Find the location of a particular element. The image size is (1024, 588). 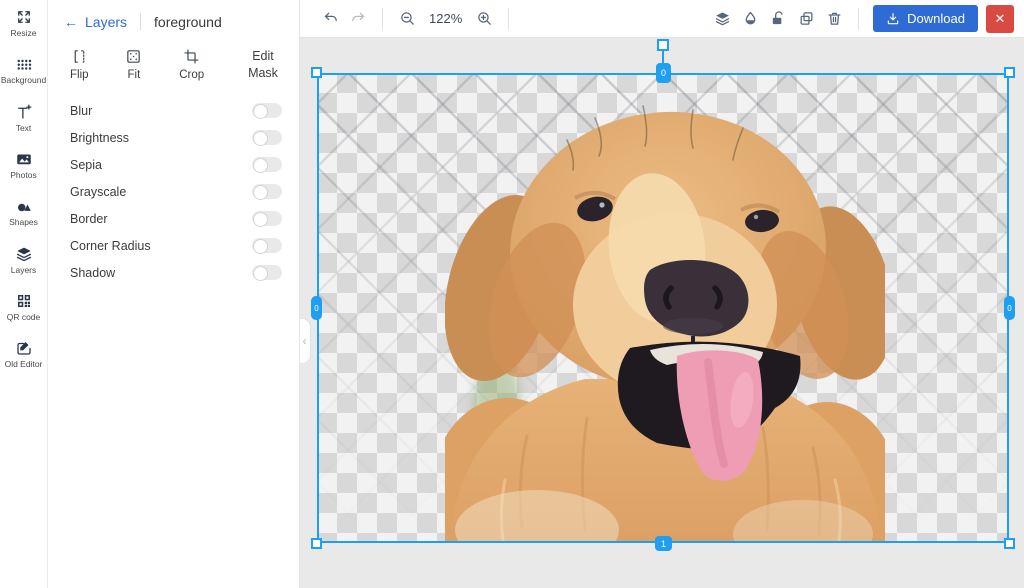

sidebar-item-photos: Photos is located at coordinates (24, 165).